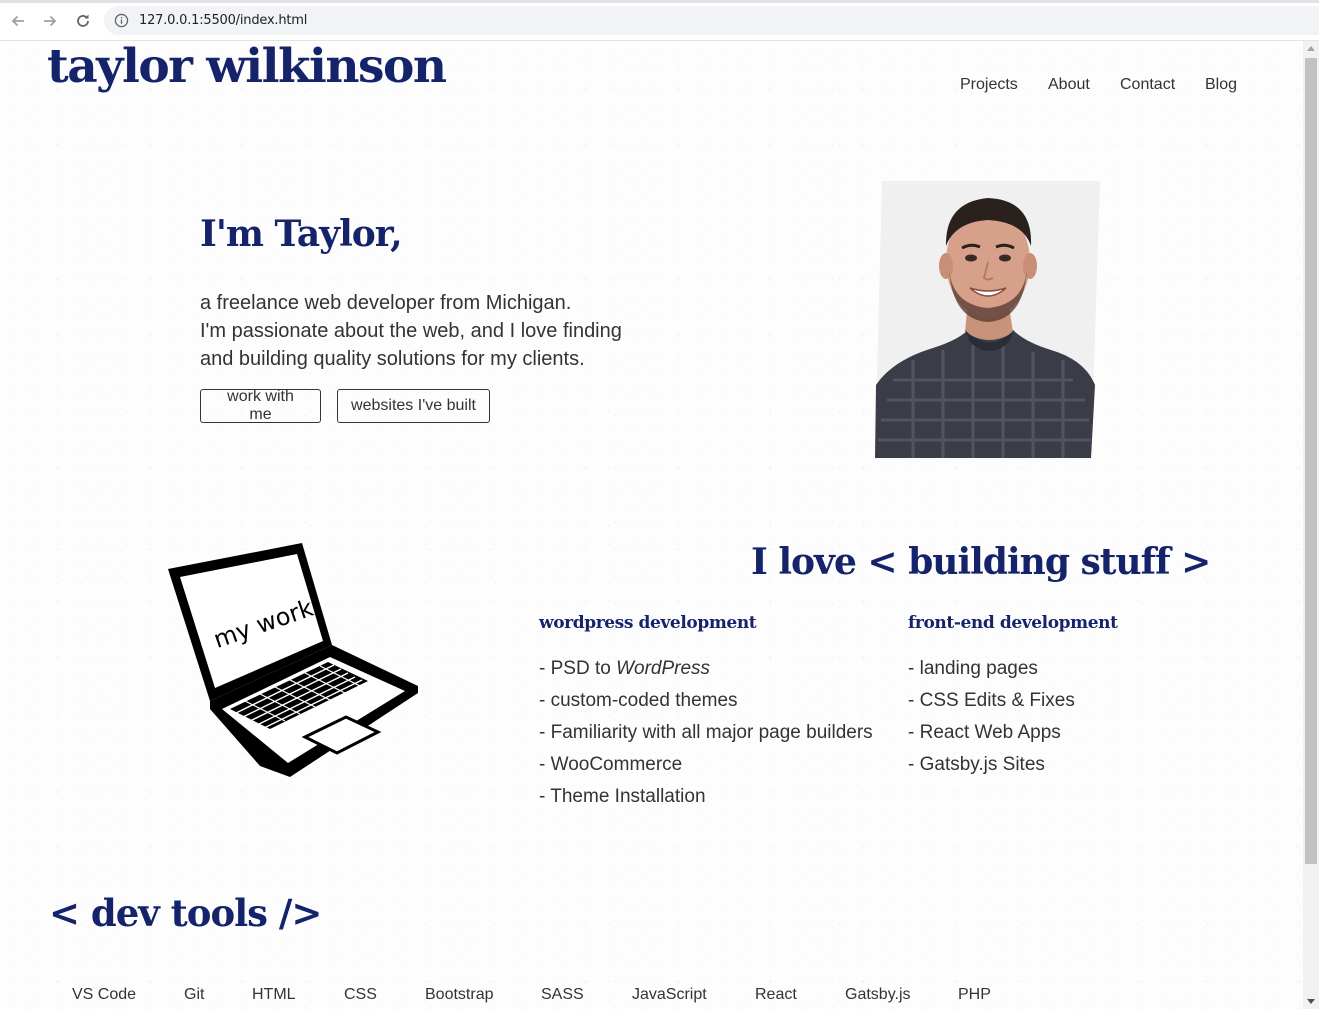  I want to click on url-text: 127.0.0.1:5500/index.html, so click(223, 20).